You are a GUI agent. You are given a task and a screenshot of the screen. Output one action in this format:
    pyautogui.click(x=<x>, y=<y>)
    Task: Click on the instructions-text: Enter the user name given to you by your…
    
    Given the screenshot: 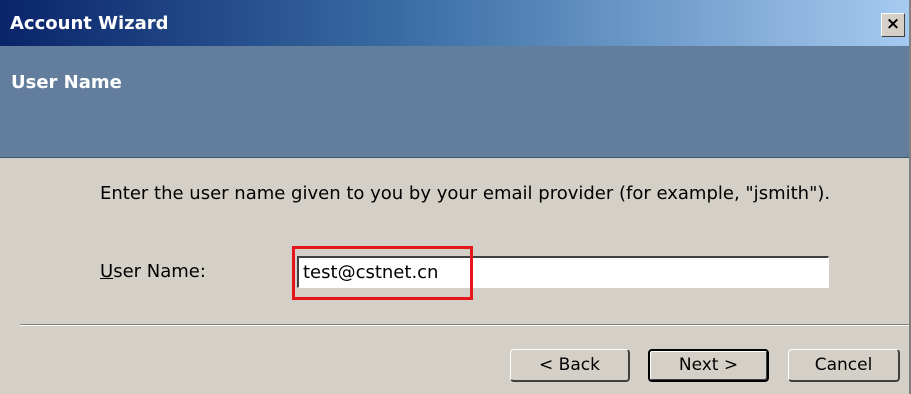 What is the action you would take?
    pyautogui.click(x=465, y=193)
    